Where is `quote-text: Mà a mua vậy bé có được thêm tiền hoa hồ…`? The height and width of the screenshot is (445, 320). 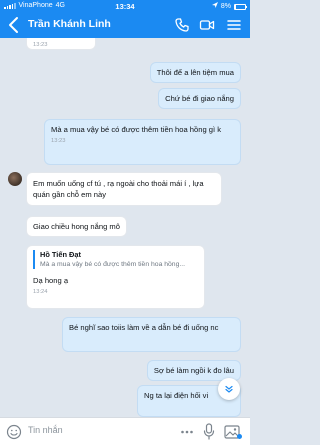 quote-text: Mà a mua vậy bé có được thêm tiền hoa hồ… is located at coordinates (113, 264).